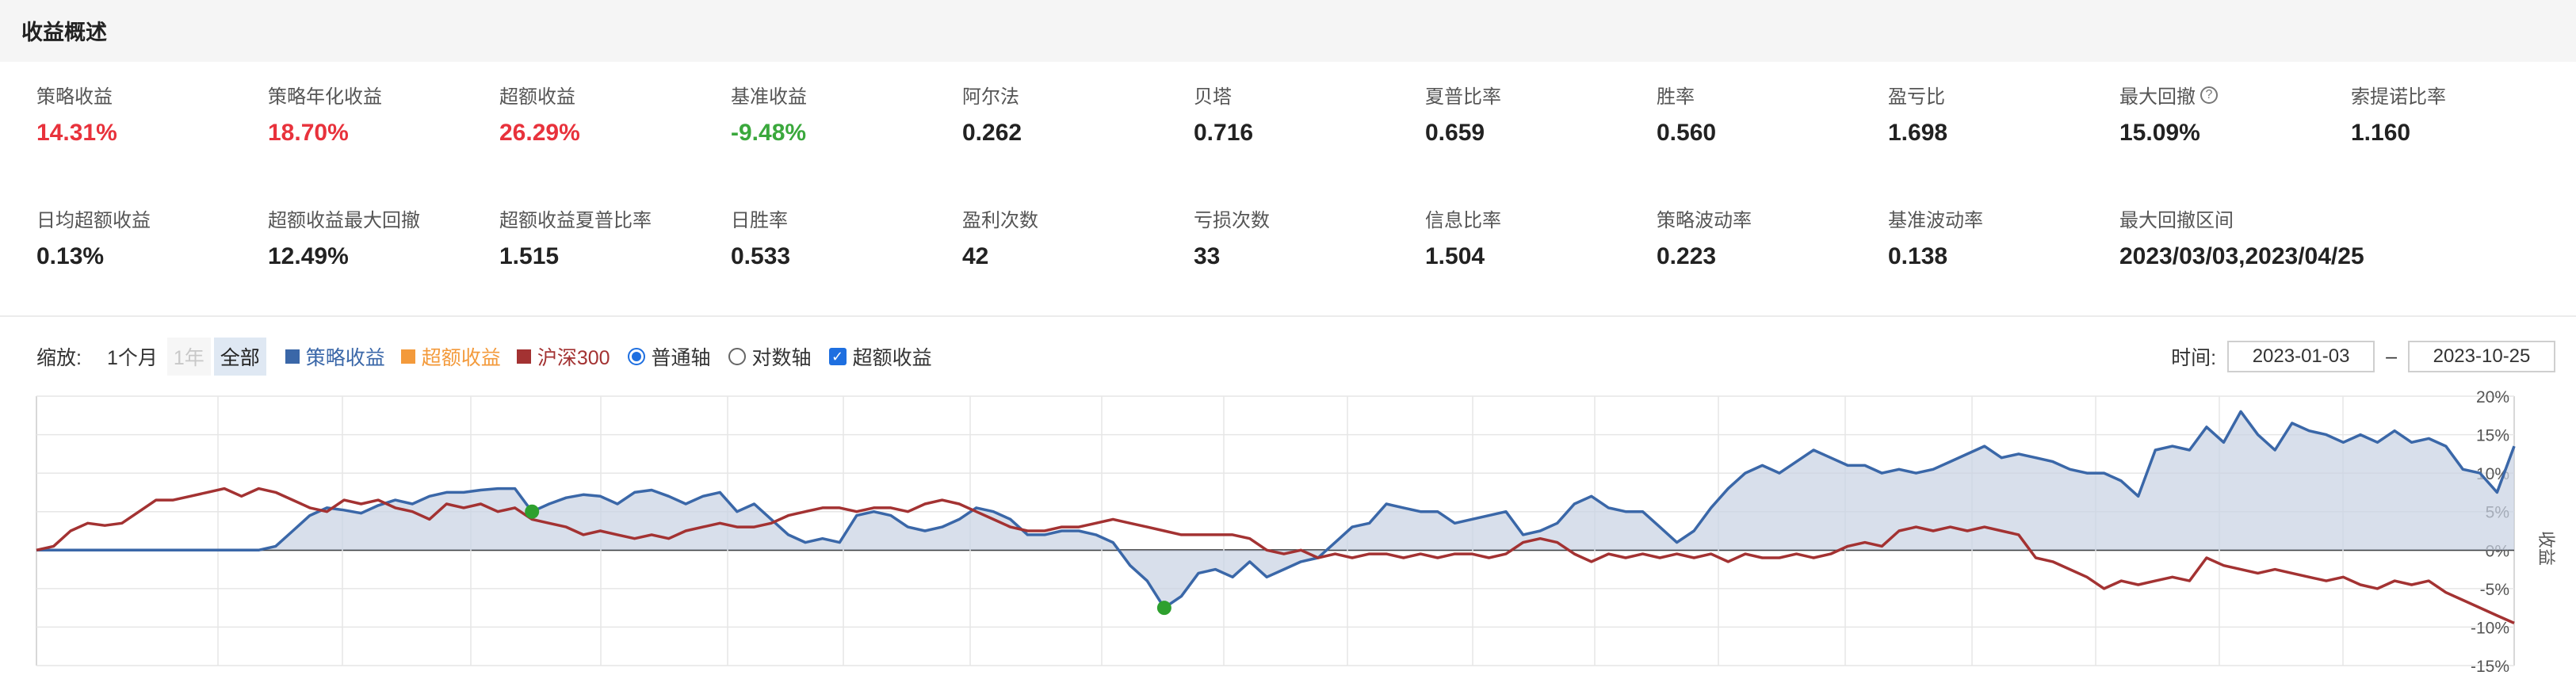  Describe the element at coordinates (1455, 256) in the screenshot. I see `metric-value: 1.504` at that location.